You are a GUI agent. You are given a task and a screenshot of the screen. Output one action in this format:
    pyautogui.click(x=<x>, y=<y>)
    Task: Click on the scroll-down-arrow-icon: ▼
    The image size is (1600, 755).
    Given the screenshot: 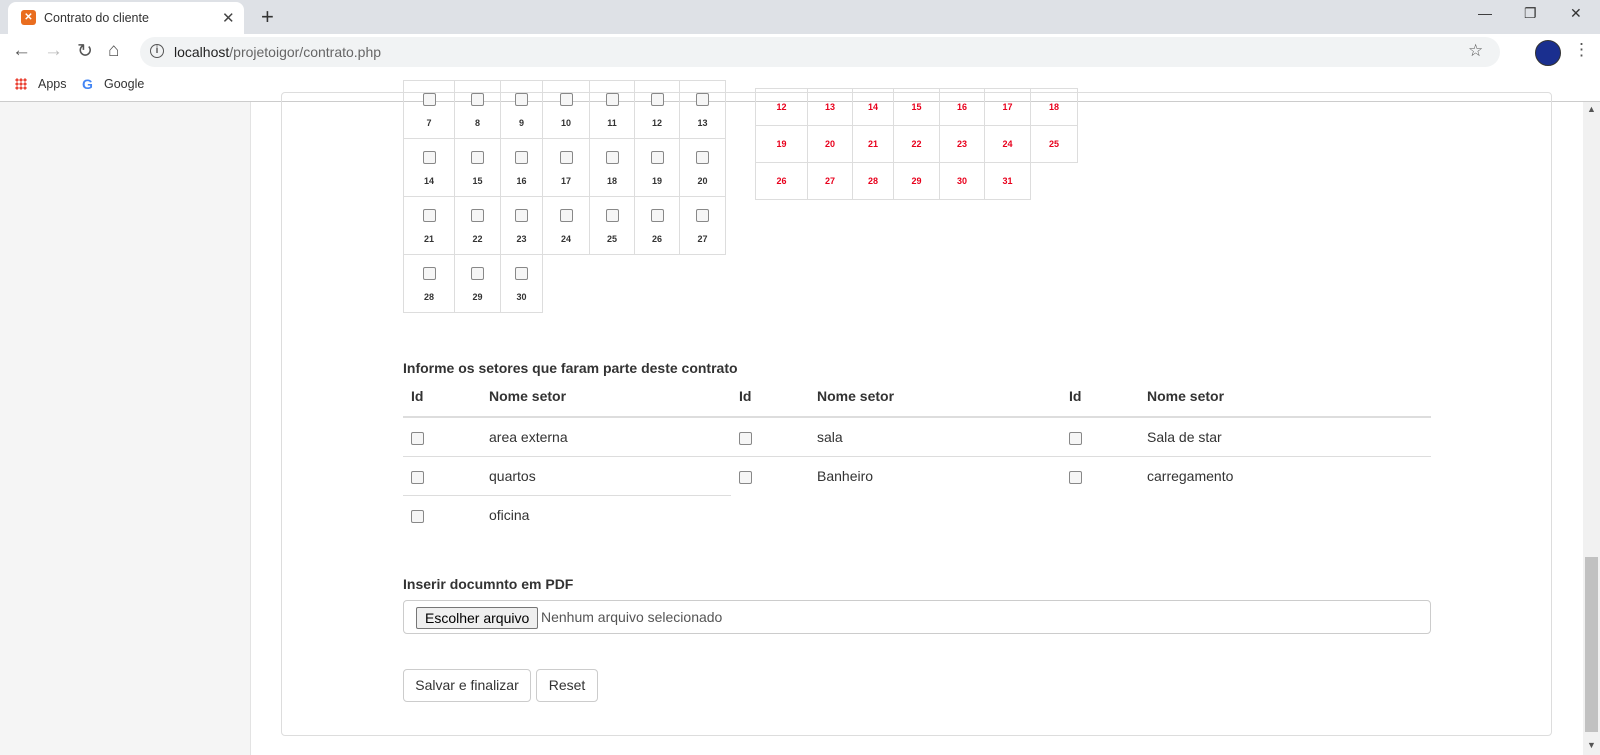 What is the action you would take?
    pyautogui.click(x=1591, y=745)
    